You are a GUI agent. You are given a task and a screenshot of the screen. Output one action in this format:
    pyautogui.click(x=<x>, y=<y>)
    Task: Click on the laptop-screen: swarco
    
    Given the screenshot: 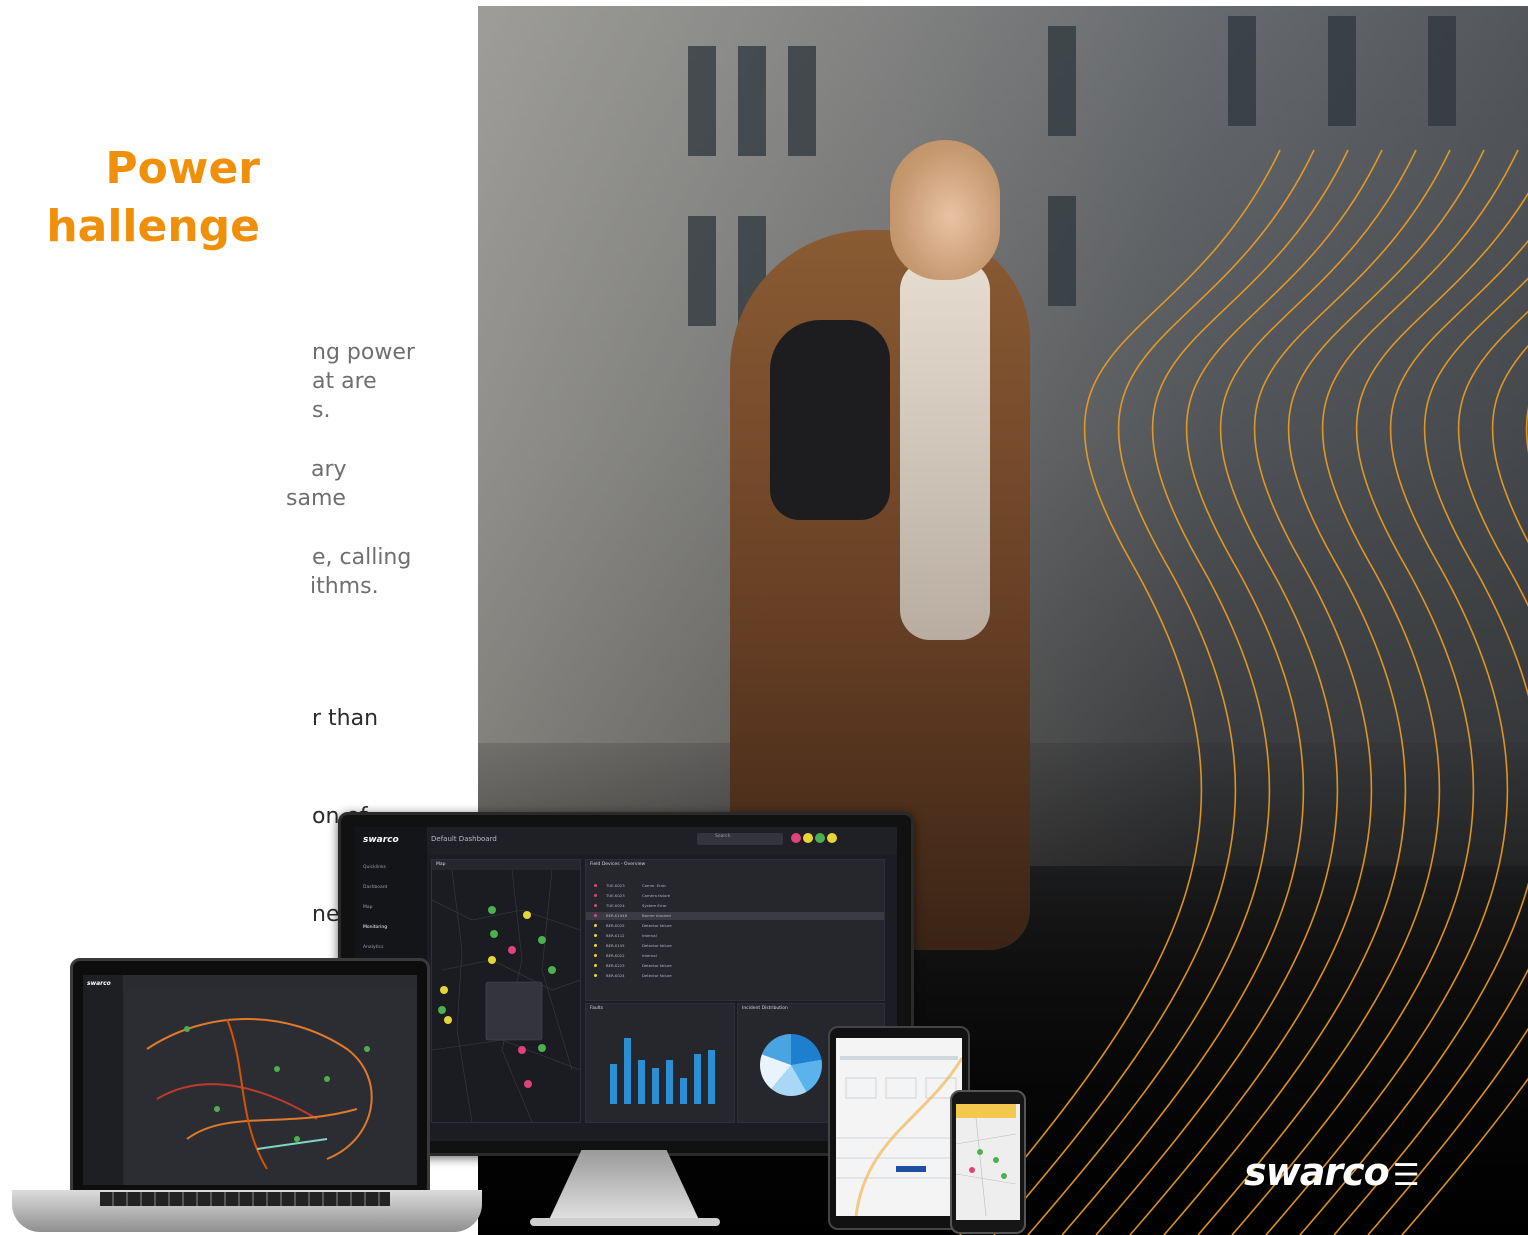 What is the action you would take?
    pyautogui.click(x=250, y=1080)
    